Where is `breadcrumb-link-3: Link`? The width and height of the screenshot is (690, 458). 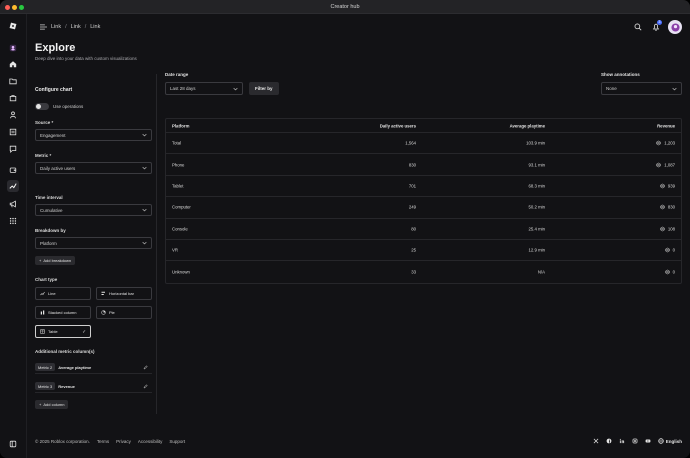 breadcrumb-link-3: Link is located at coordinates (95, 27).